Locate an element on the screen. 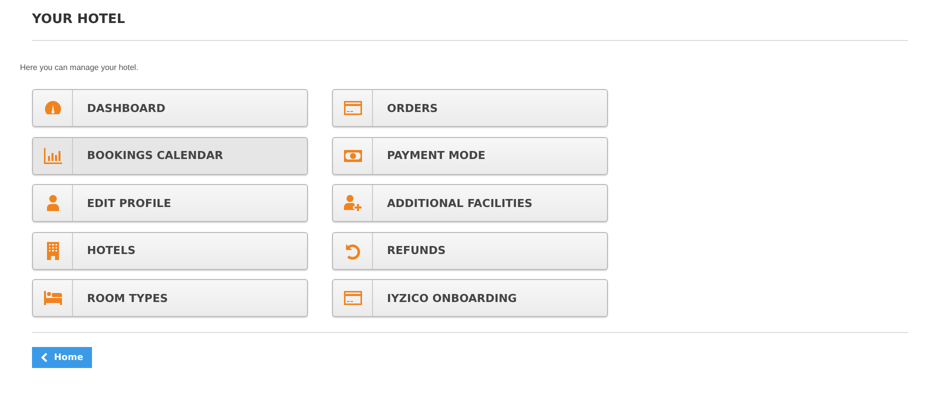 This screenshot has width=936, height=400. bed-icon is located at coordinates (52, 298).